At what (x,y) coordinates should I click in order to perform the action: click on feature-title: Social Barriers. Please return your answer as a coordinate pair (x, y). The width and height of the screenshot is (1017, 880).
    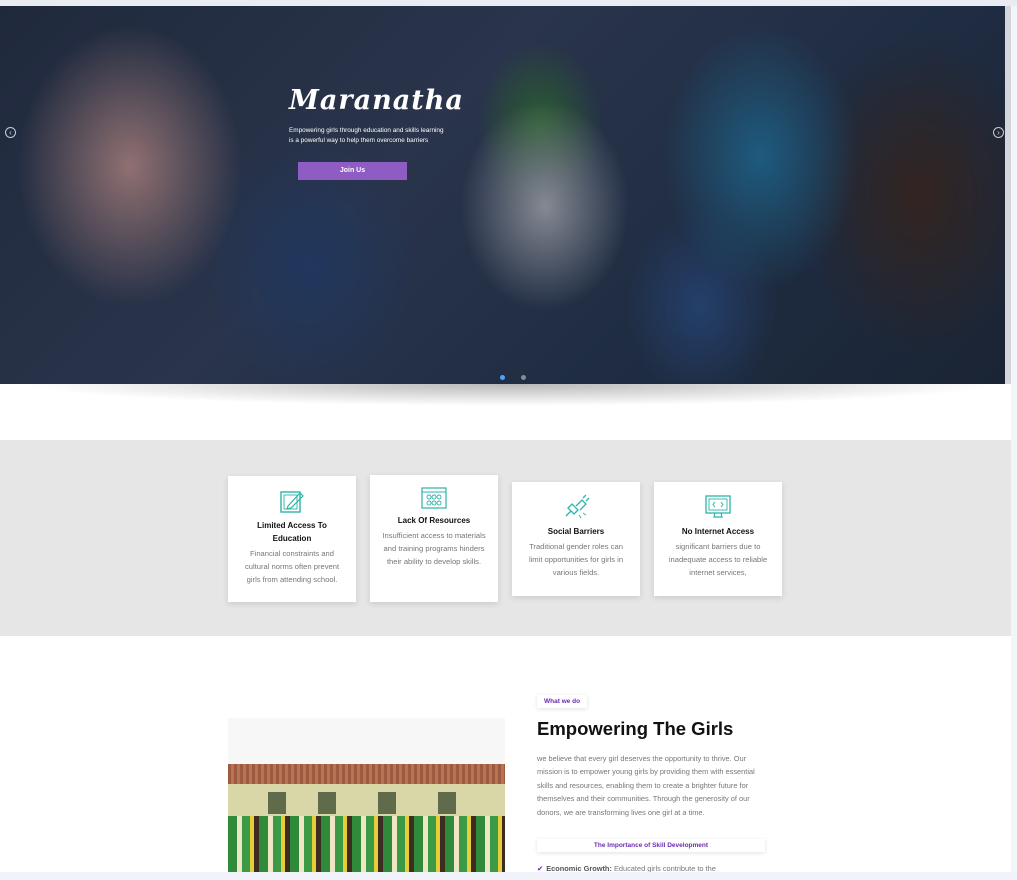
    Looking at the image, I should click on (576, 531).